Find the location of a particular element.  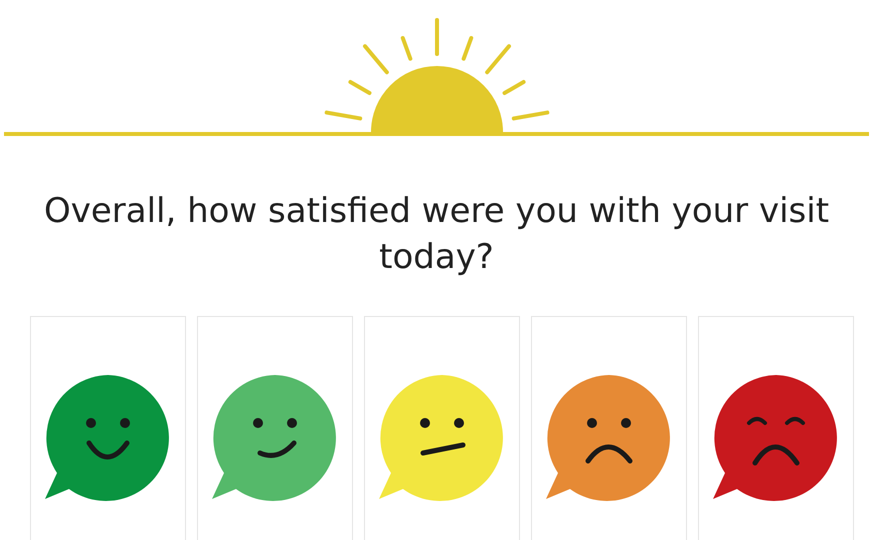

survey-question: Overall, how satisfied were you with your visit today? is located at coordinates (436, 234).